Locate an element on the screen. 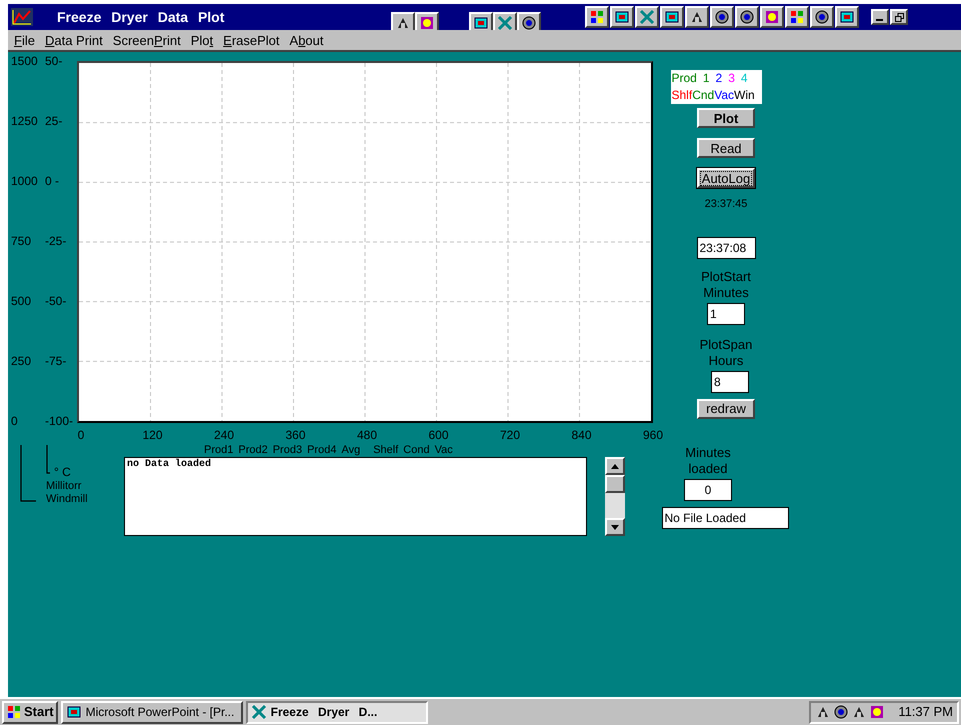  axis-label: 25- is located at coordinates (53, 121).